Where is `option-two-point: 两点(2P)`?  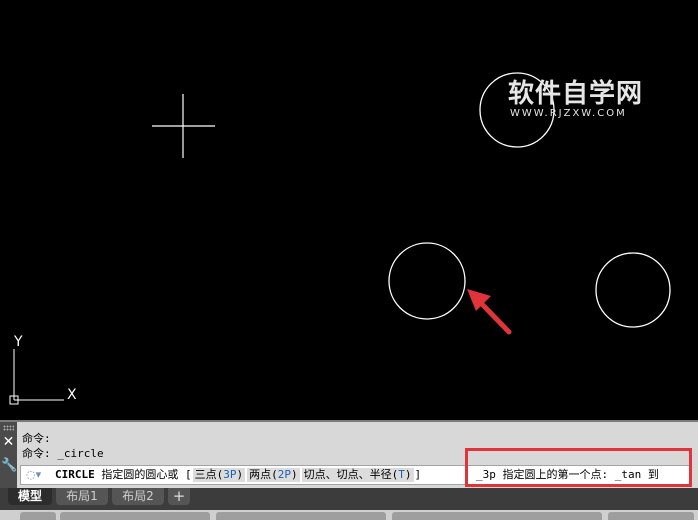 option-two-point: 两点(2P) is located at coordinates (273, 475).